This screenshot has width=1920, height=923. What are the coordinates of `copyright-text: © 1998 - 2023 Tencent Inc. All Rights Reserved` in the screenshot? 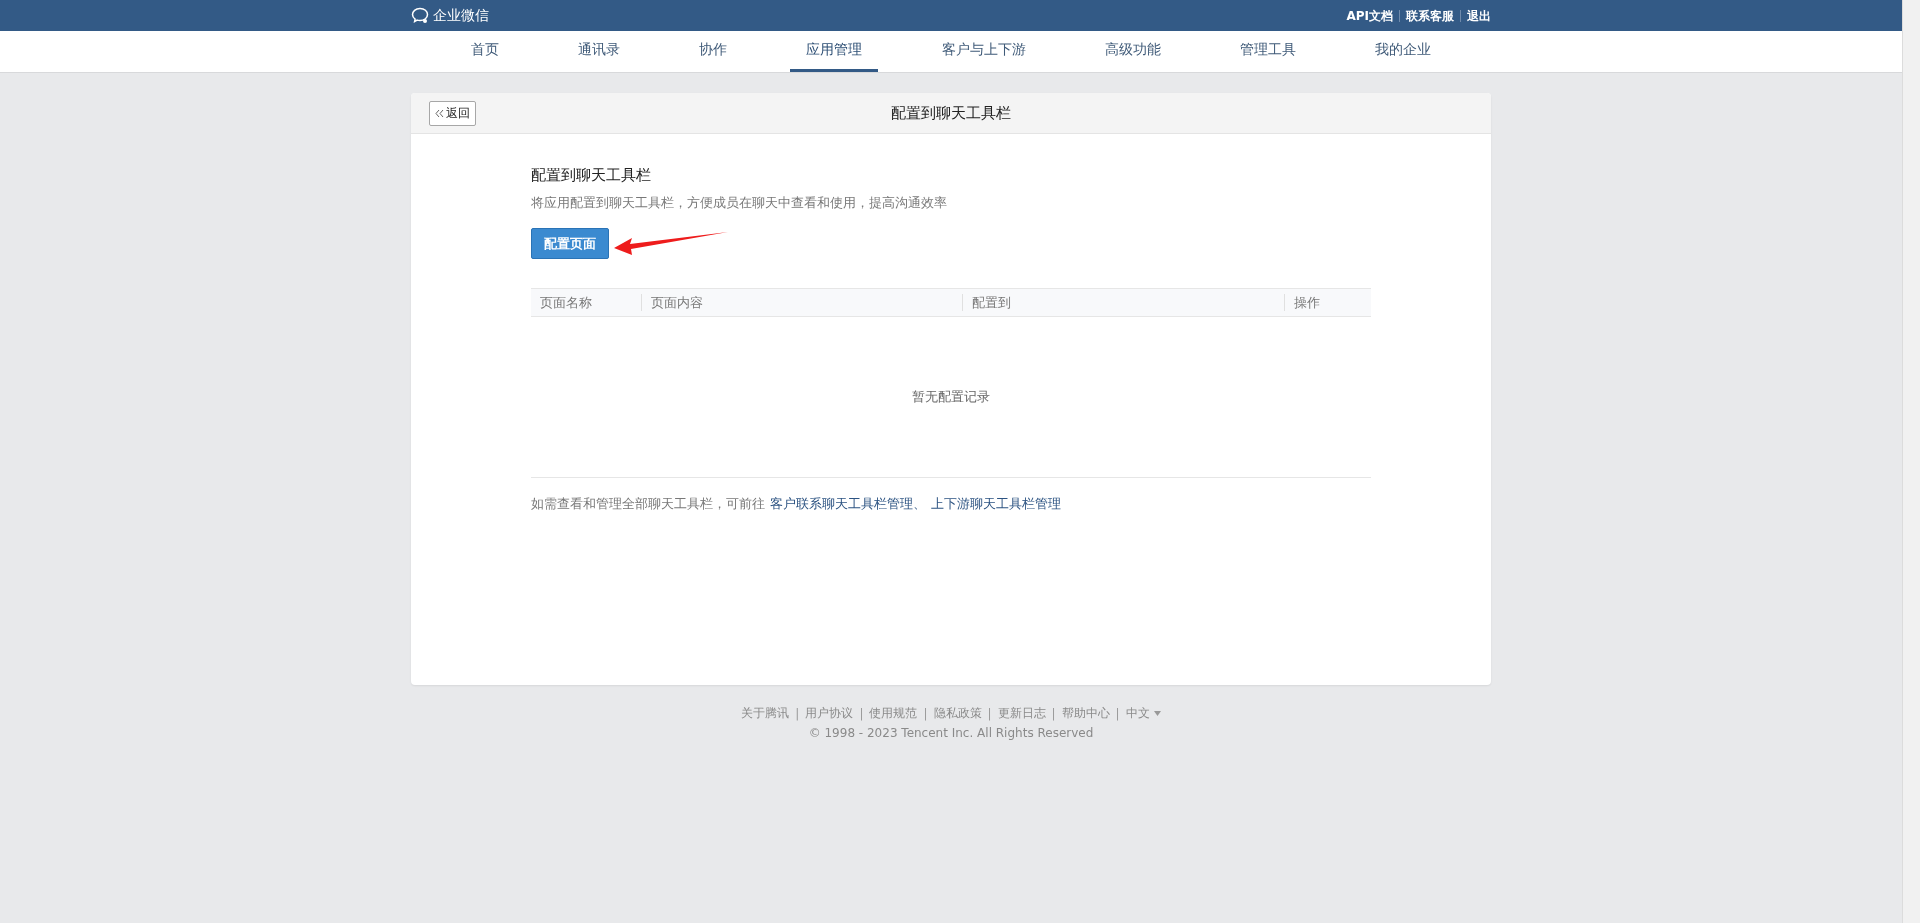 It's located at (951, 733).